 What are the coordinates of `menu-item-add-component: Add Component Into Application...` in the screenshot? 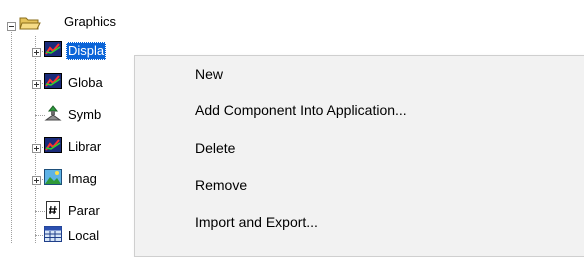 It's located at (301, 110).